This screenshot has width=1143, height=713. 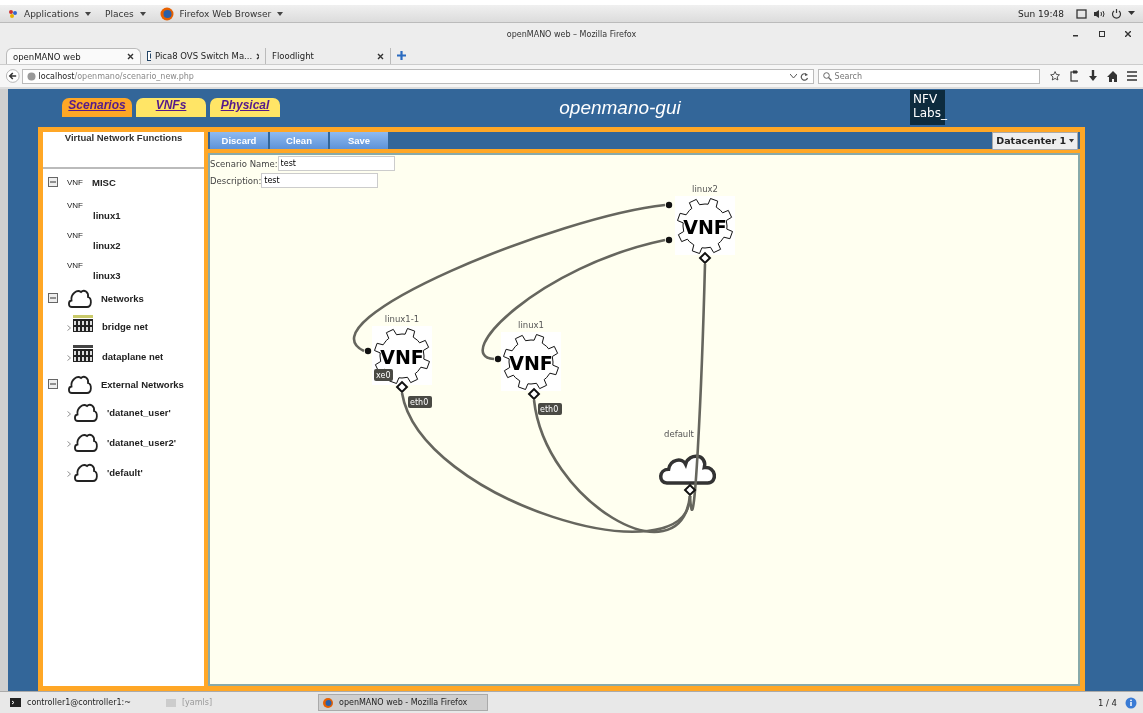 I want to click on download-icon, so click(x=1092, y=76).